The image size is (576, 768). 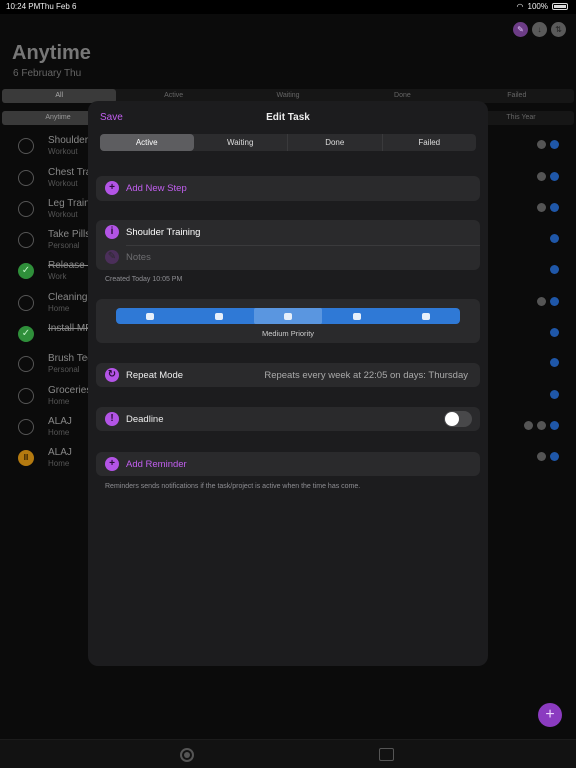 What do you see at coordinates (70, 172) in the screenshot?
I see `task-name: Chest Tra` at bounding box center [70, 172].